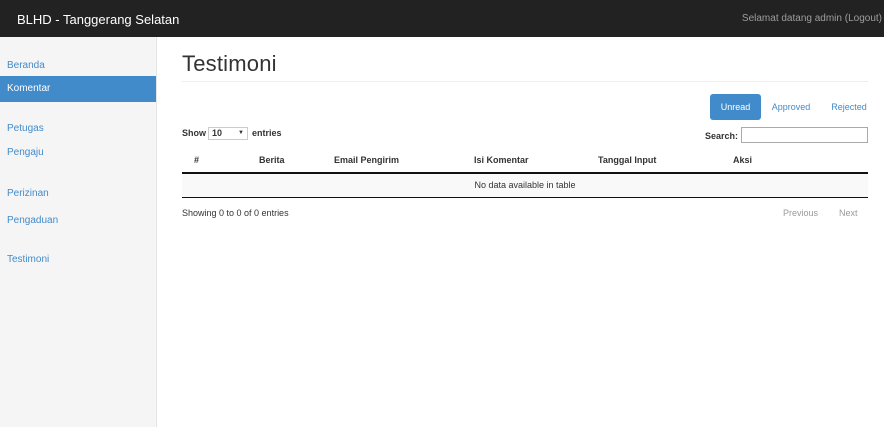  Describe the element at coordinates (627, 160) in the screenshot. I see `column-header-tanggal-input: Tanggal Input` at that location.